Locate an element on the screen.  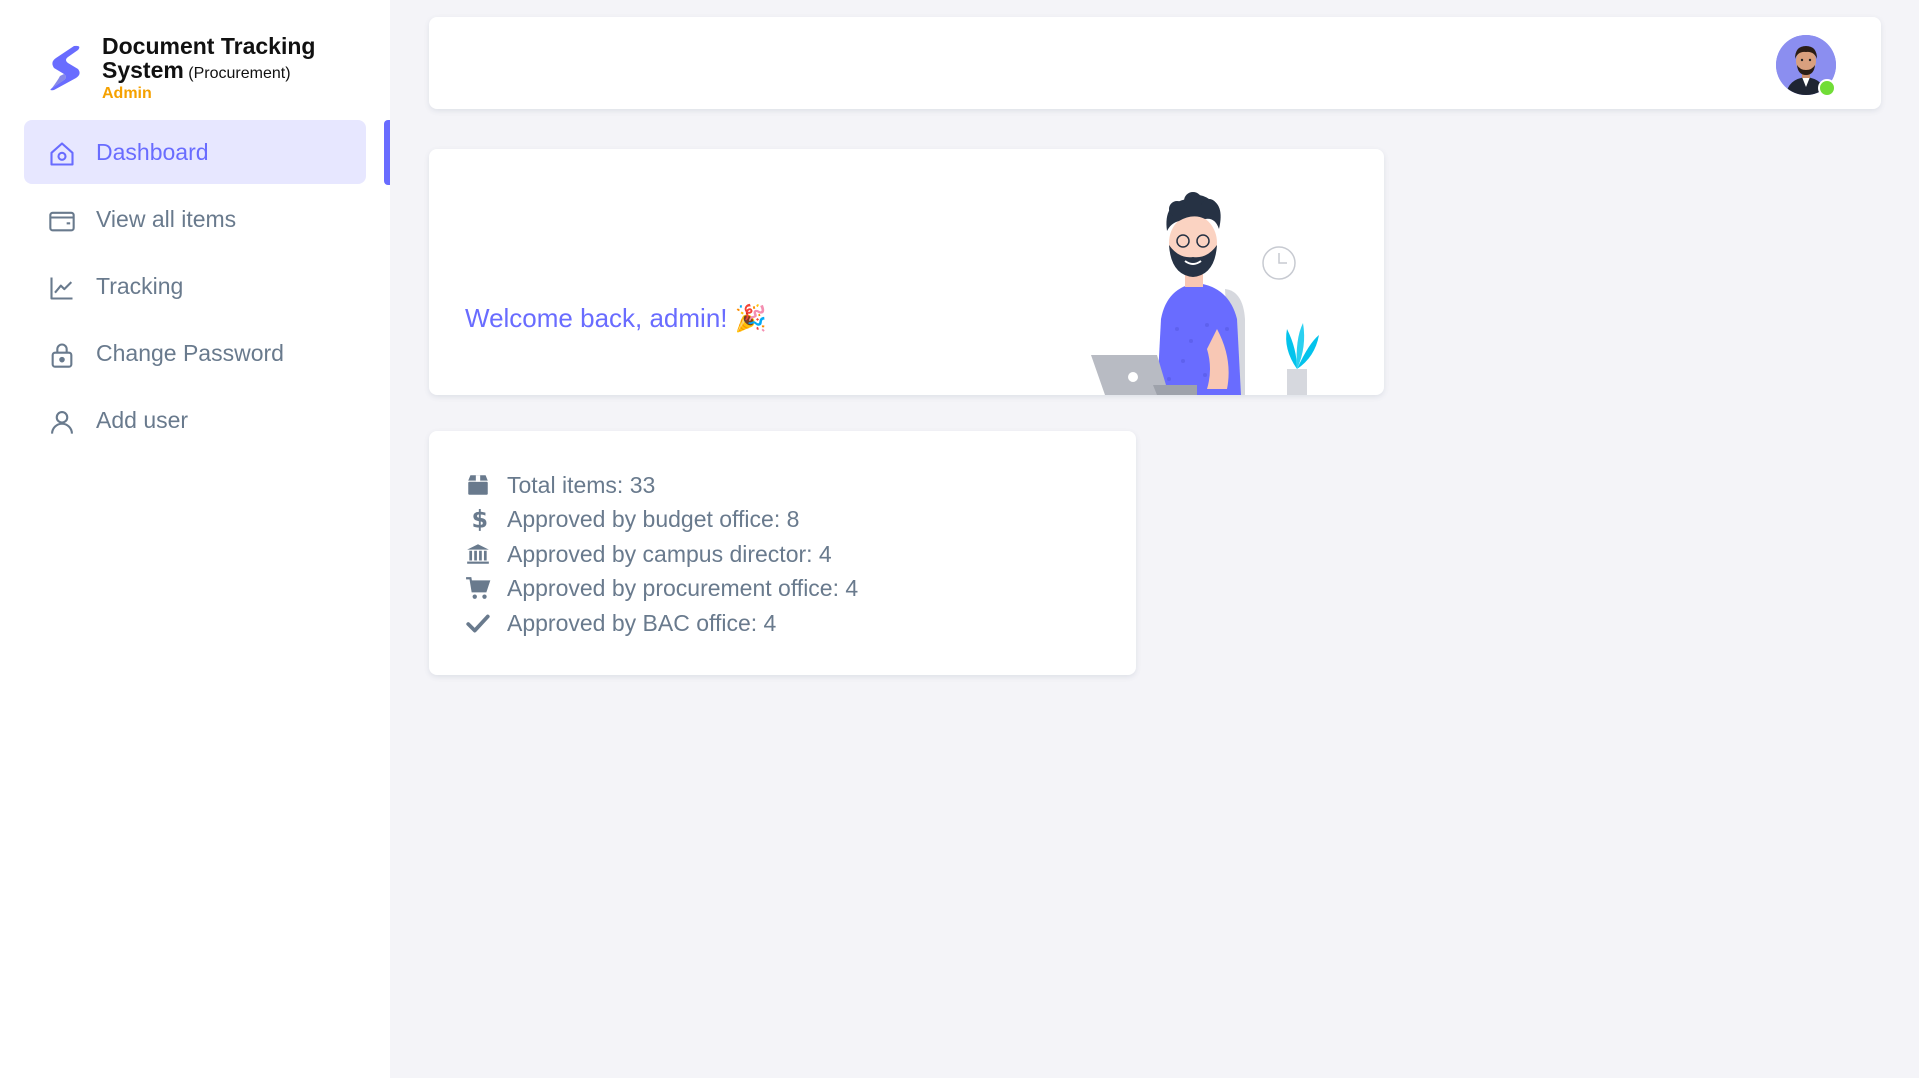
user-icon is located at coordinates (62, 422).